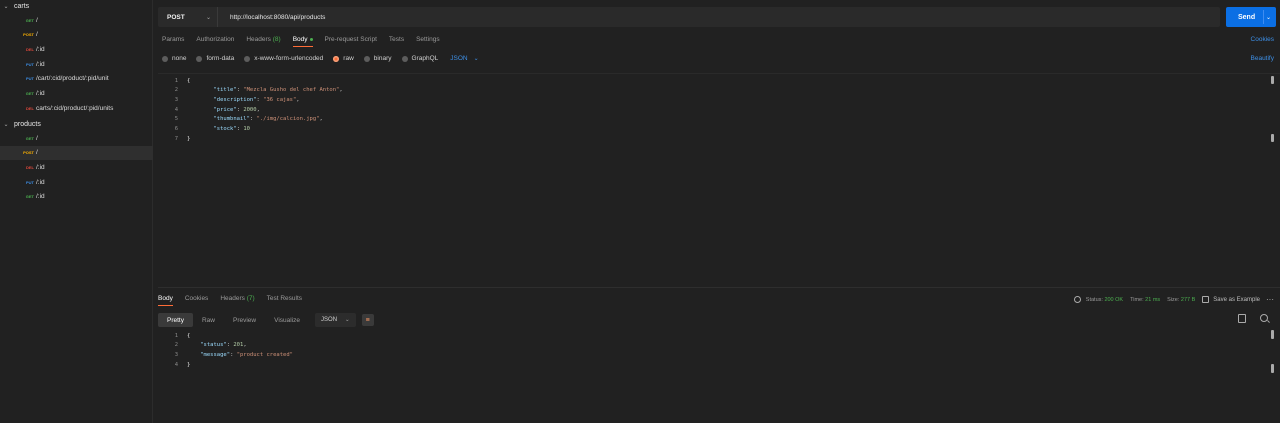  I want to click on status-value: 200 OK, so click(1114, 299).